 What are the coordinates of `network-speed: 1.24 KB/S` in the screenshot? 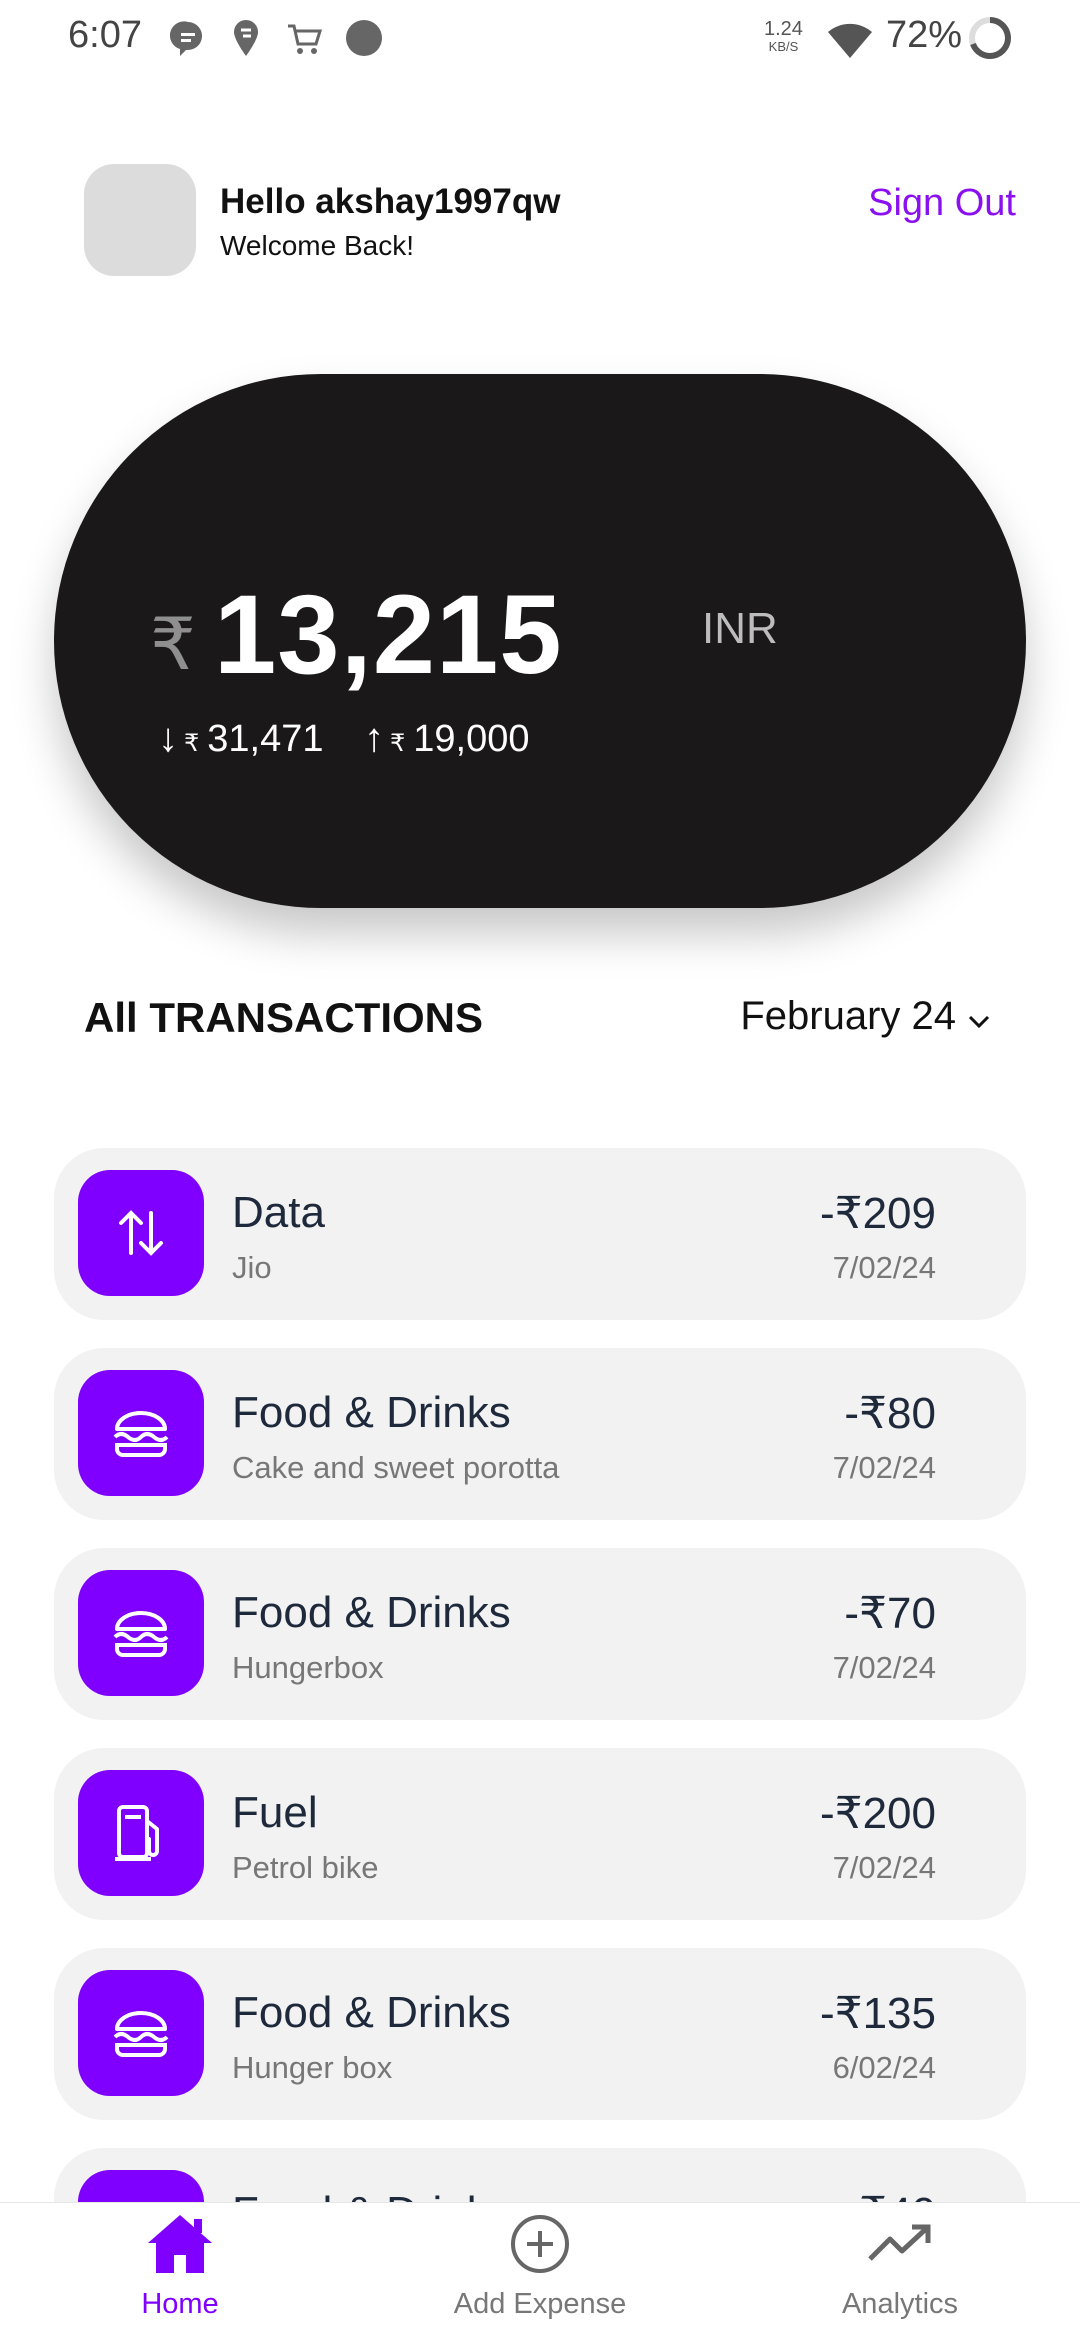 It's located at (783, 37).